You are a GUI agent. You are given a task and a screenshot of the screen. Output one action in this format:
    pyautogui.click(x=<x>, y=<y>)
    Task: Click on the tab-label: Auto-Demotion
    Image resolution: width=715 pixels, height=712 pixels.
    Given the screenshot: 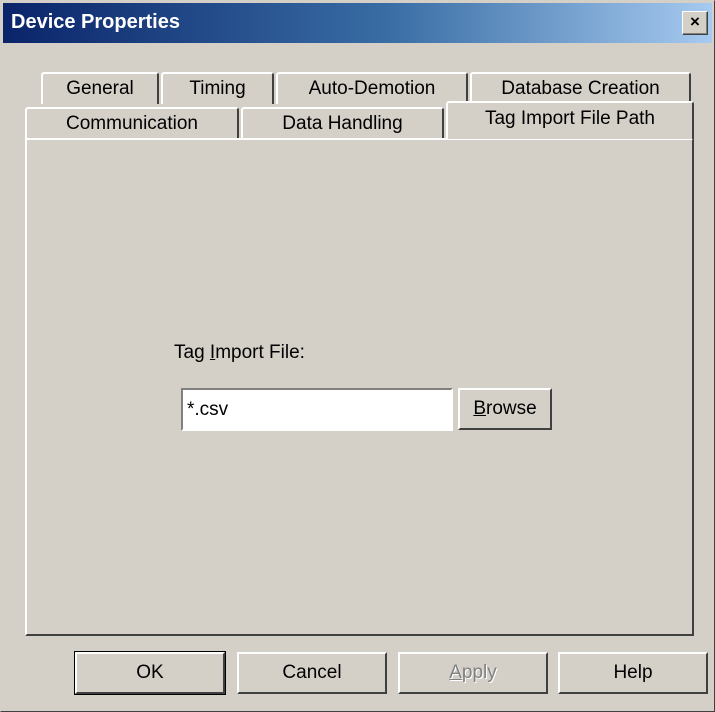 What is the action you would take?
    pyautogui.click(x=372, y=88)
    